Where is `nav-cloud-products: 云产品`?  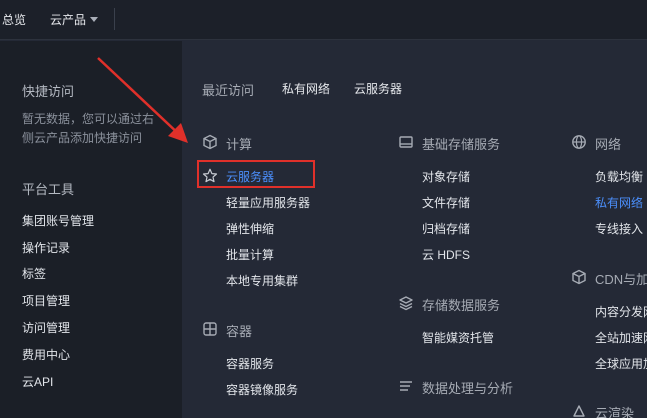 nav-cloud-products: 云产品 is located at coordinates (74, 19).